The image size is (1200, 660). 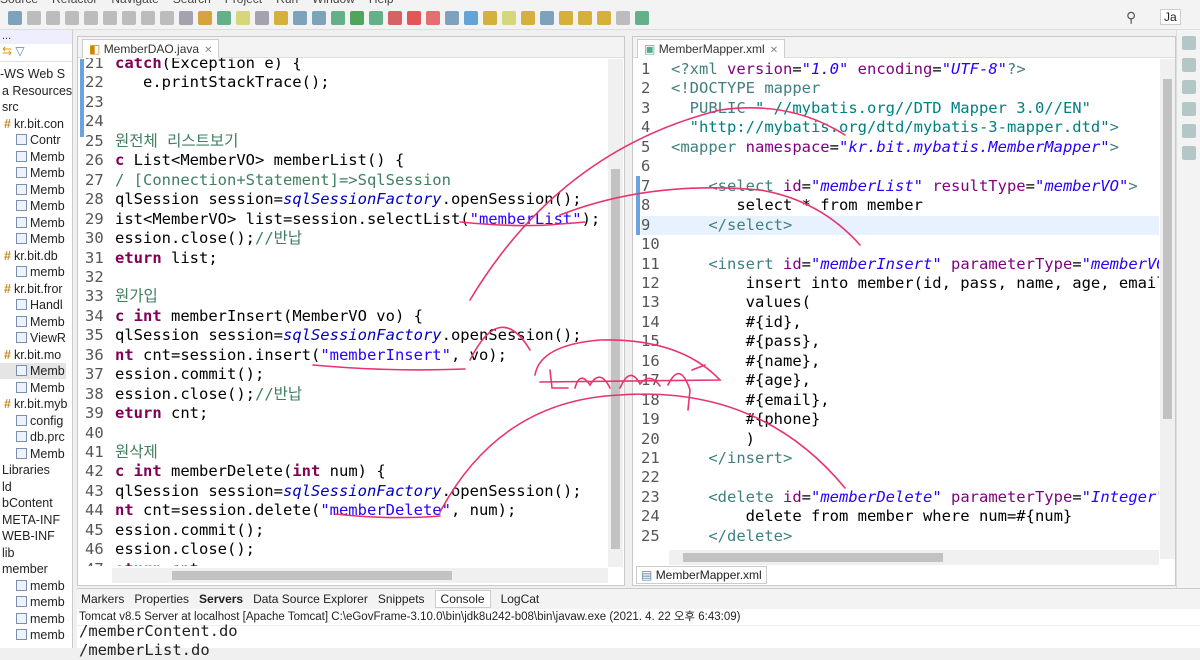 What do you see at coordinates (585, 17) in the screenshot?
I see `prev-annotation-icon` at bounding box center [585, 17].